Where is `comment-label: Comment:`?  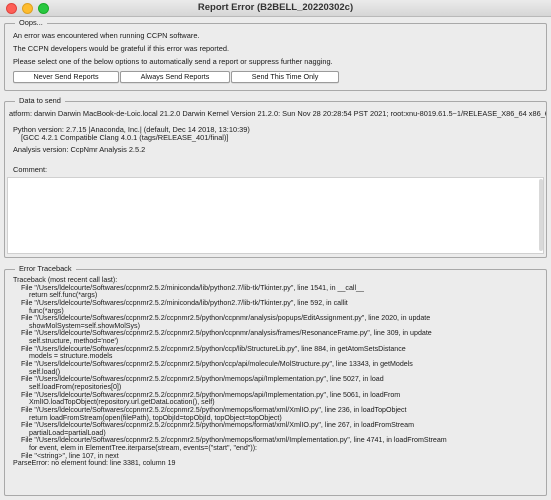
comment-label: Comment: is located at coordinates (30, 169).